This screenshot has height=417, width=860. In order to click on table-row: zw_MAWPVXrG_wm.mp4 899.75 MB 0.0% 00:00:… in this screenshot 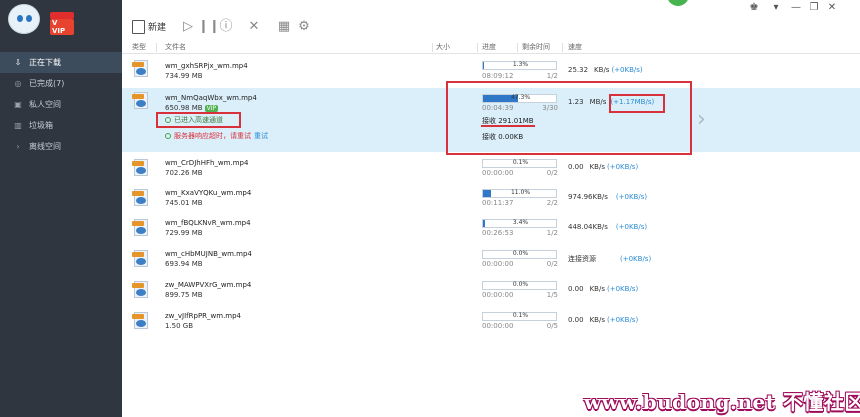, I will do `click(491, 292)`.